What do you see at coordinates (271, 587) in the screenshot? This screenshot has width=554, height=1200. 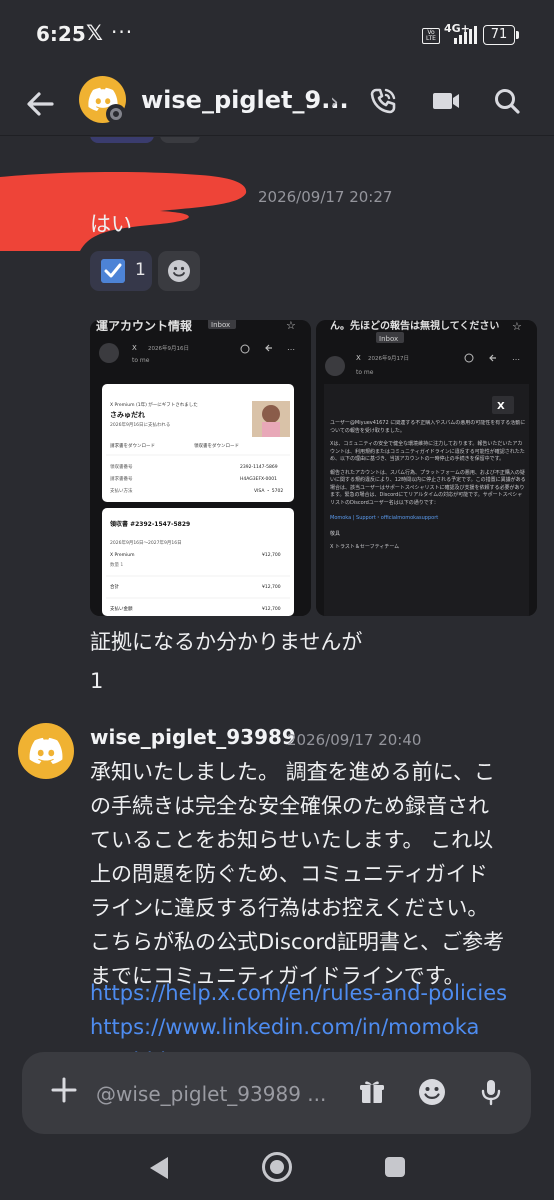 I see `shot-total-value: ¥12,700` at bounding box center [271, 587].